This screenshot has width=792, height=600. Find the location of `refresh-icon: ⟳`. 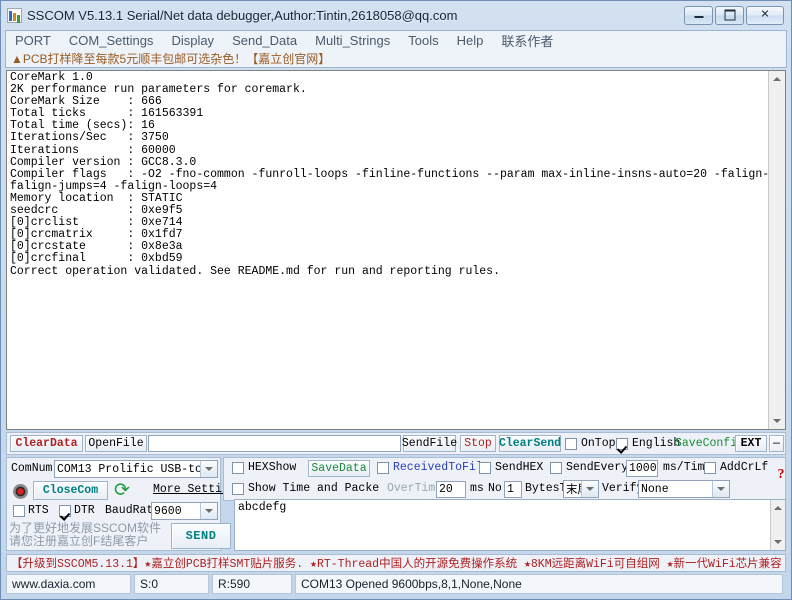

refresh-icon: ⟳ is located at coordinates (122, 490).